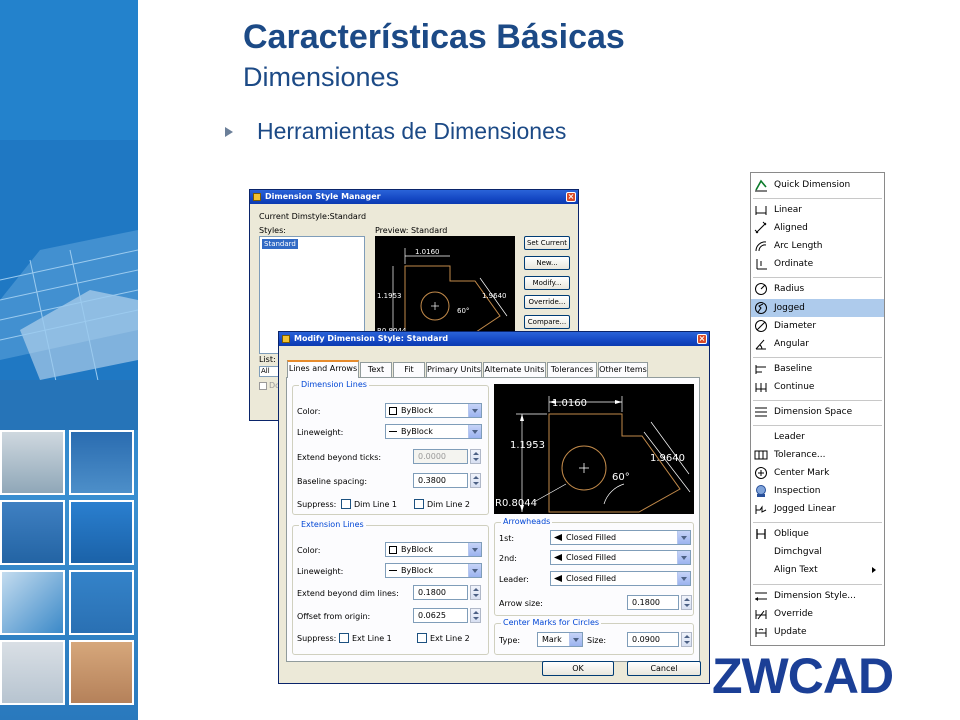 This screenshot has height=720, width=960. What do you see at coordinates (263, 386) in the screenshot?
I see `dont-list-checkbox` at bounding box center [263, 386].